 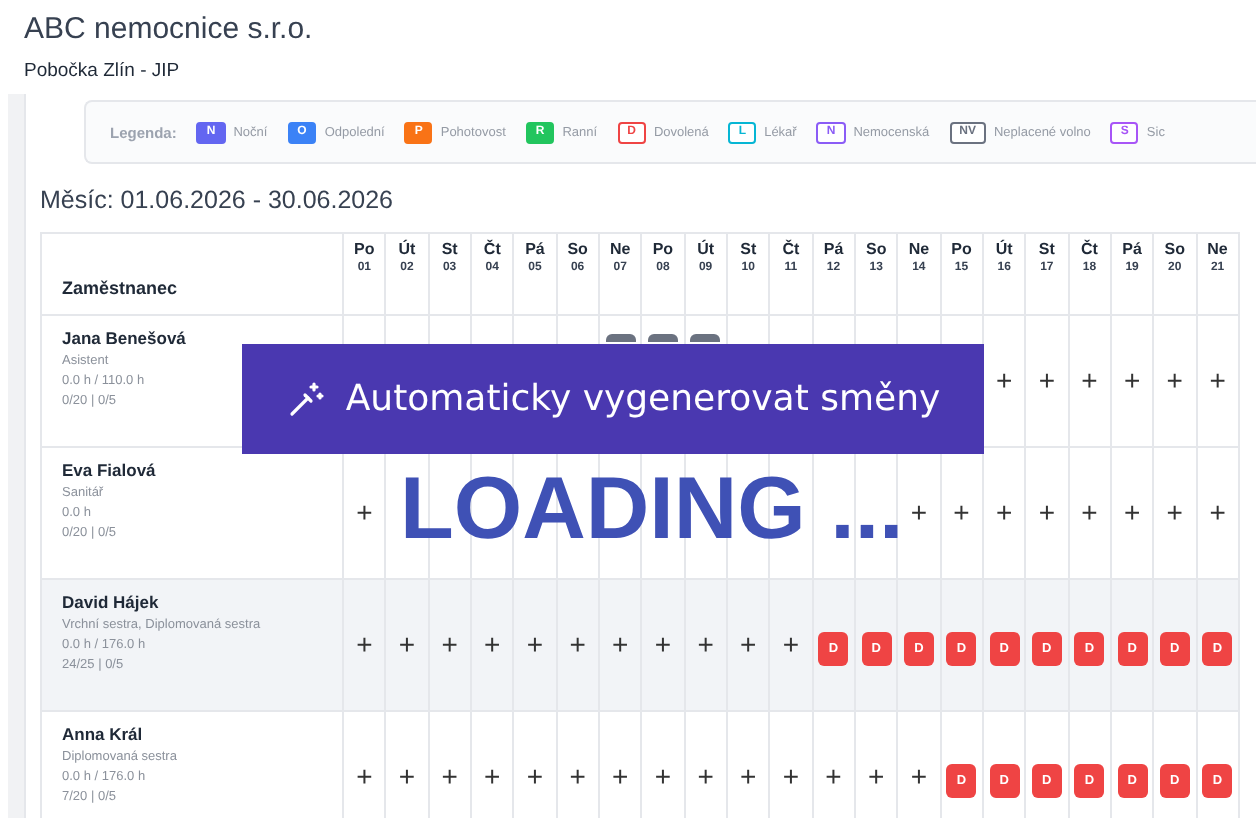 I want to click on generate-shifts-button: Automaticky vygenerovat směny, so click(x=613, y=399).